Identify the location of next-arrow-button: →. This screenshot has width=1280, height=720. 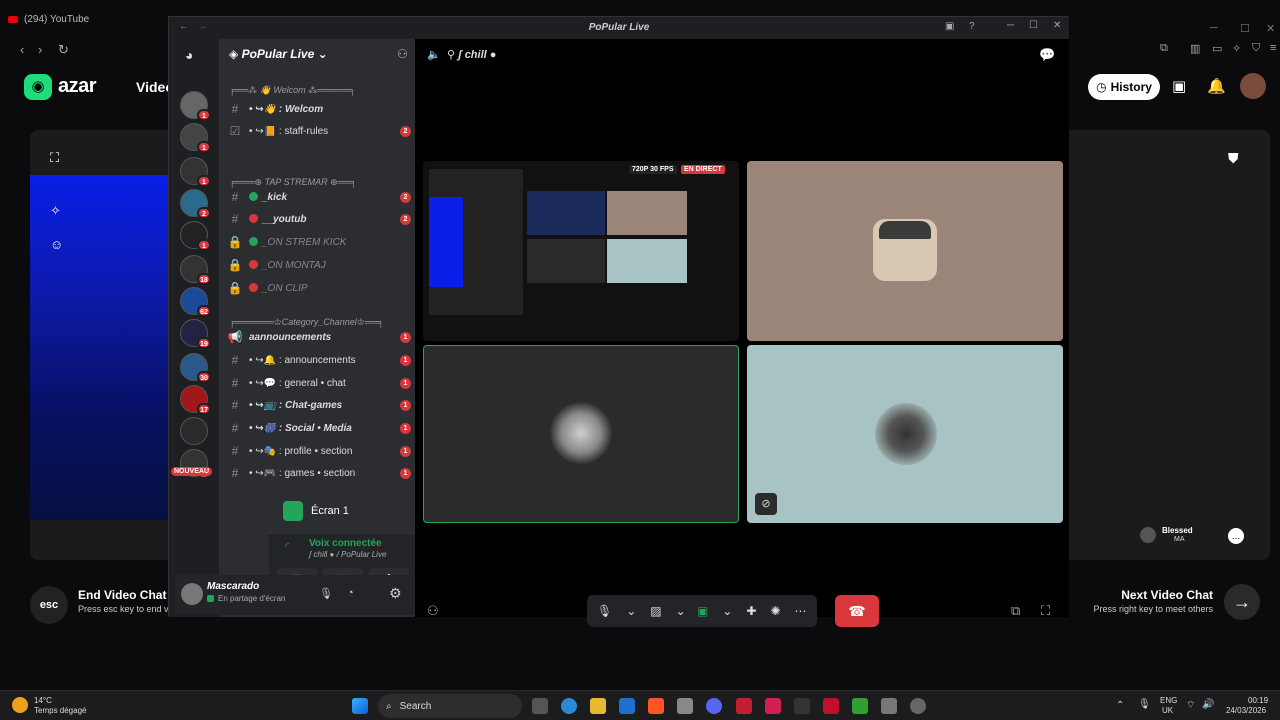
(1242, 602).